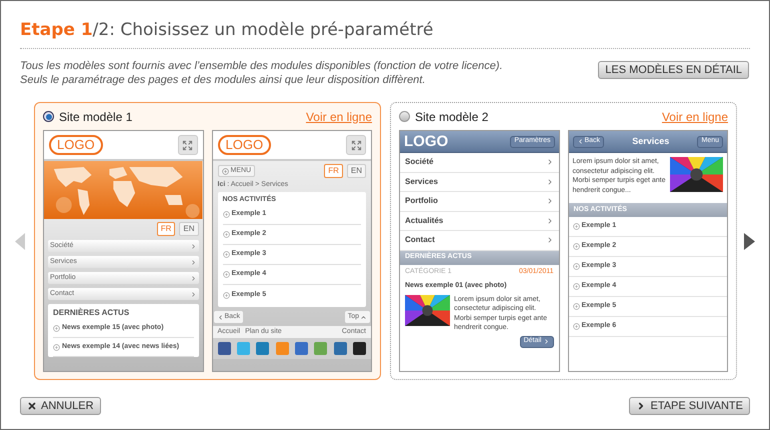 The height and width of the screenshot is (430, 770). Describe the element at coordinates (95, 117) in the screenshot. I see `template-label: Site modèle 1` at that location.